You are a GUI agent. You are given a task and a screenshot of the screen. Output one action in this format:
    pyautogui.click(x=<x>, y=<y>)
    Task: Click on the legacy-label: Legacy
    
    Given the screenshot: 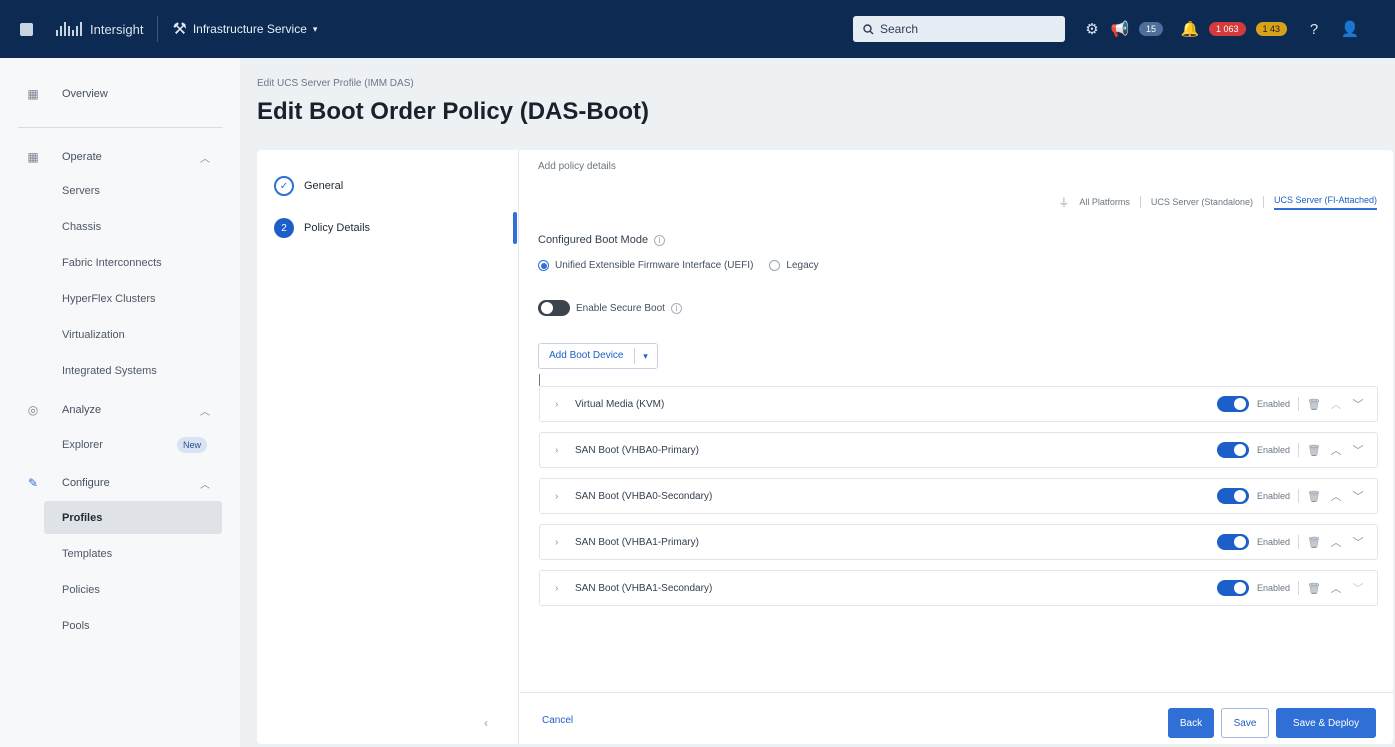 What is the action you would take?
    pyautogui.click(x=802, y=265)
    